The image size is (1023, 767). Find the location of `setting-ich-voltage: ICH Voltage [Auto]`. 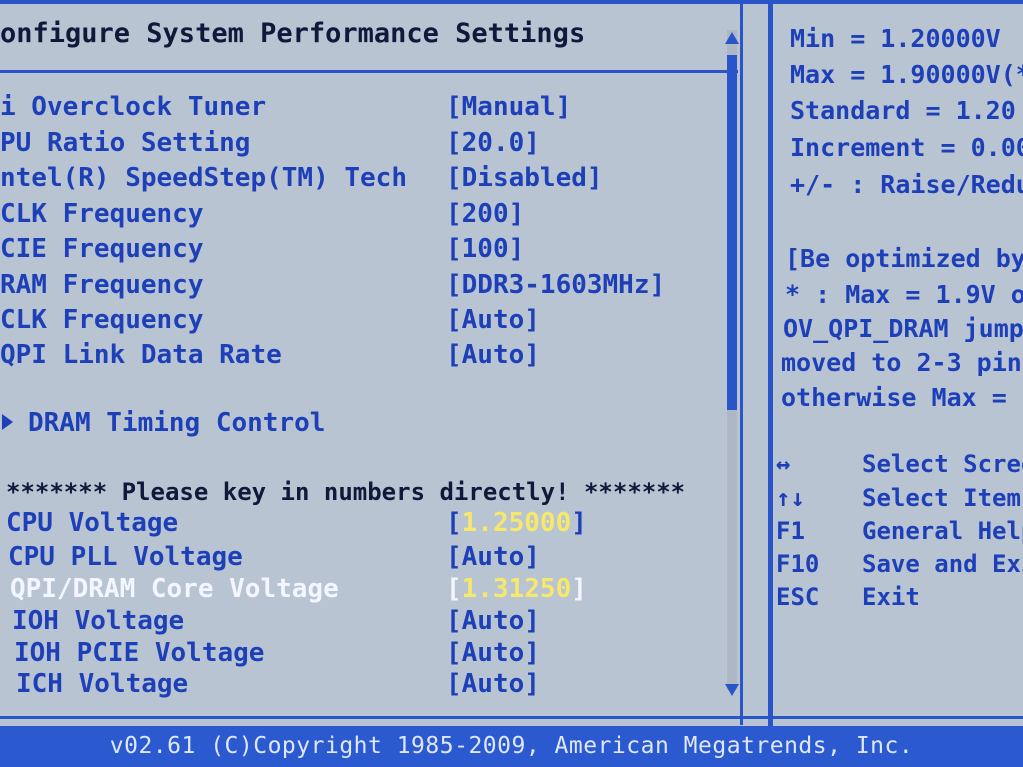

setting-ich-voltage: ICH Voltage [Auto] is located at coordinates (367, 686).